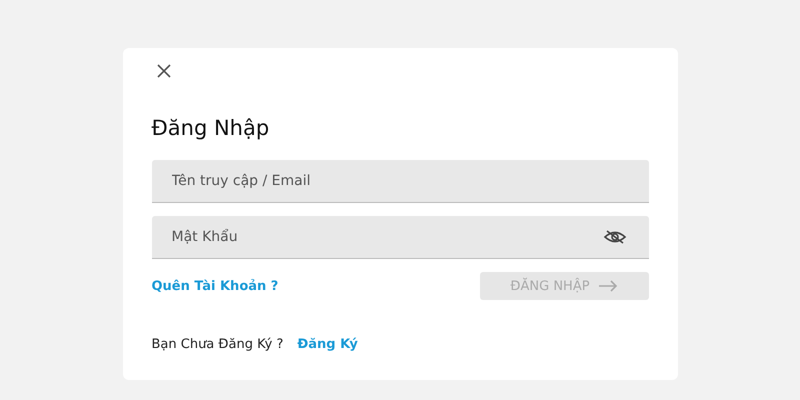 The image size is (800, 400). Describe the element at coordinates (327, 344) in the screenshot. I see `signup-link: Đăng Ký` at that location.